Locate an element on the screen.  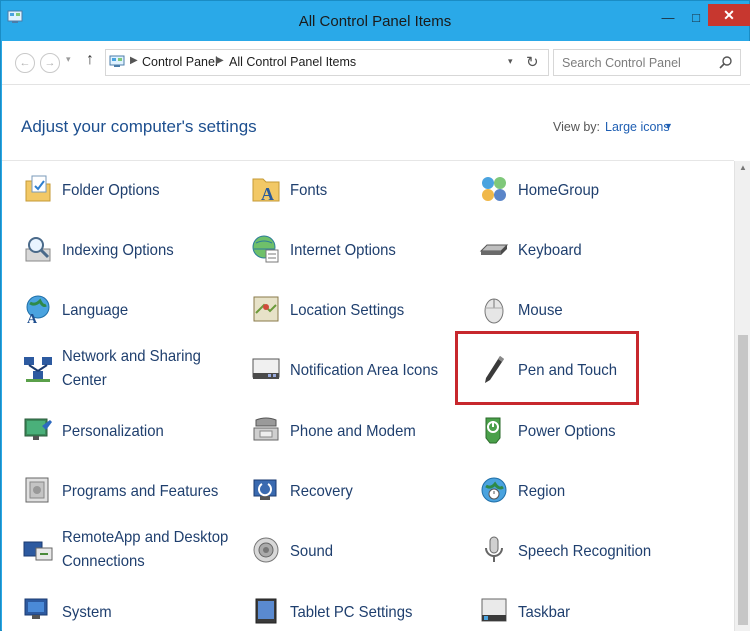
item-sound: Sound is located at coordinates (350, 550).